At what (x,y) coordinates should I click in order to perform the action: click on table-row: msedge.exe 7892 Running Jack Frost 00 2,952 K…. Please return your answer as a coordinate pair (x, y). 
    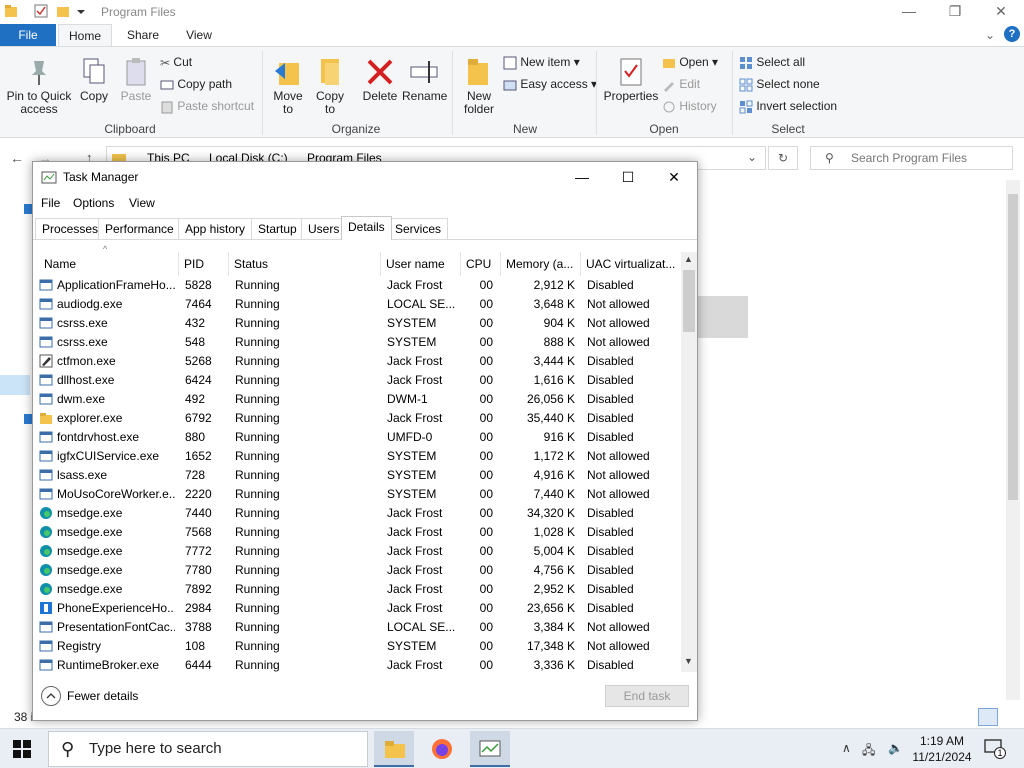
    Looking at the image, I should click on (357, 589).